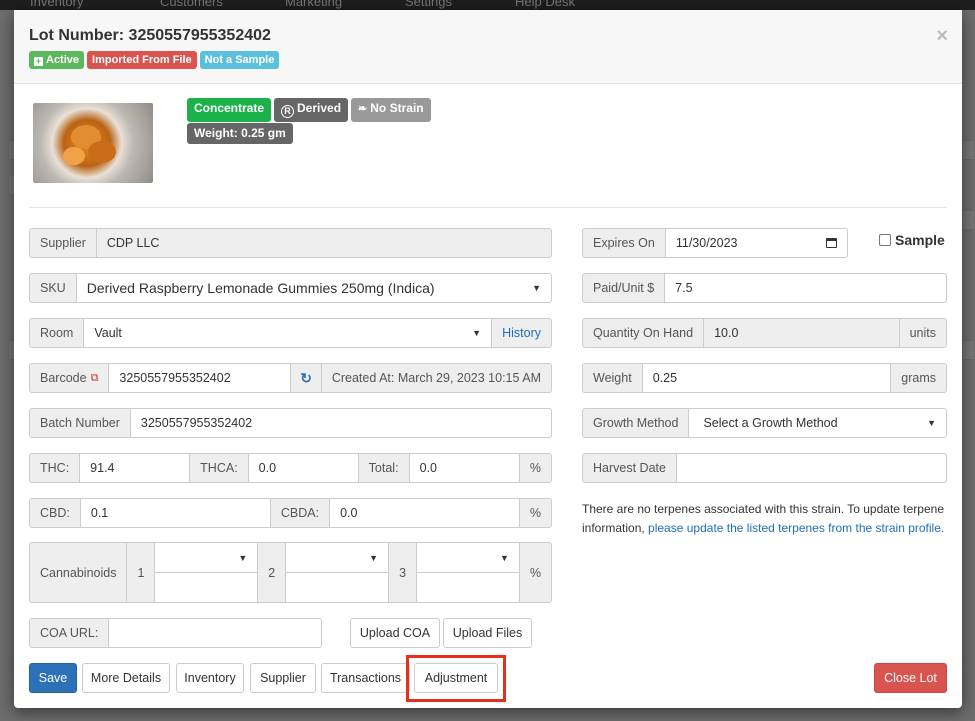  Describe the element at coordinates (922, 333) in the screenshot. I see `units-suffix: units` at that location.